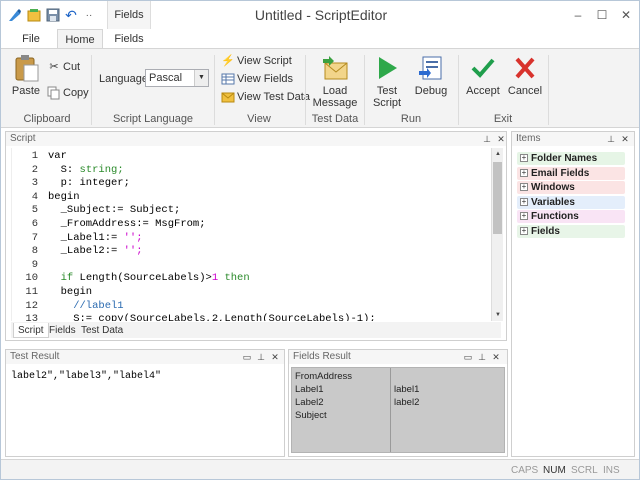  I want to click on code-token: var, so click(57, 156).